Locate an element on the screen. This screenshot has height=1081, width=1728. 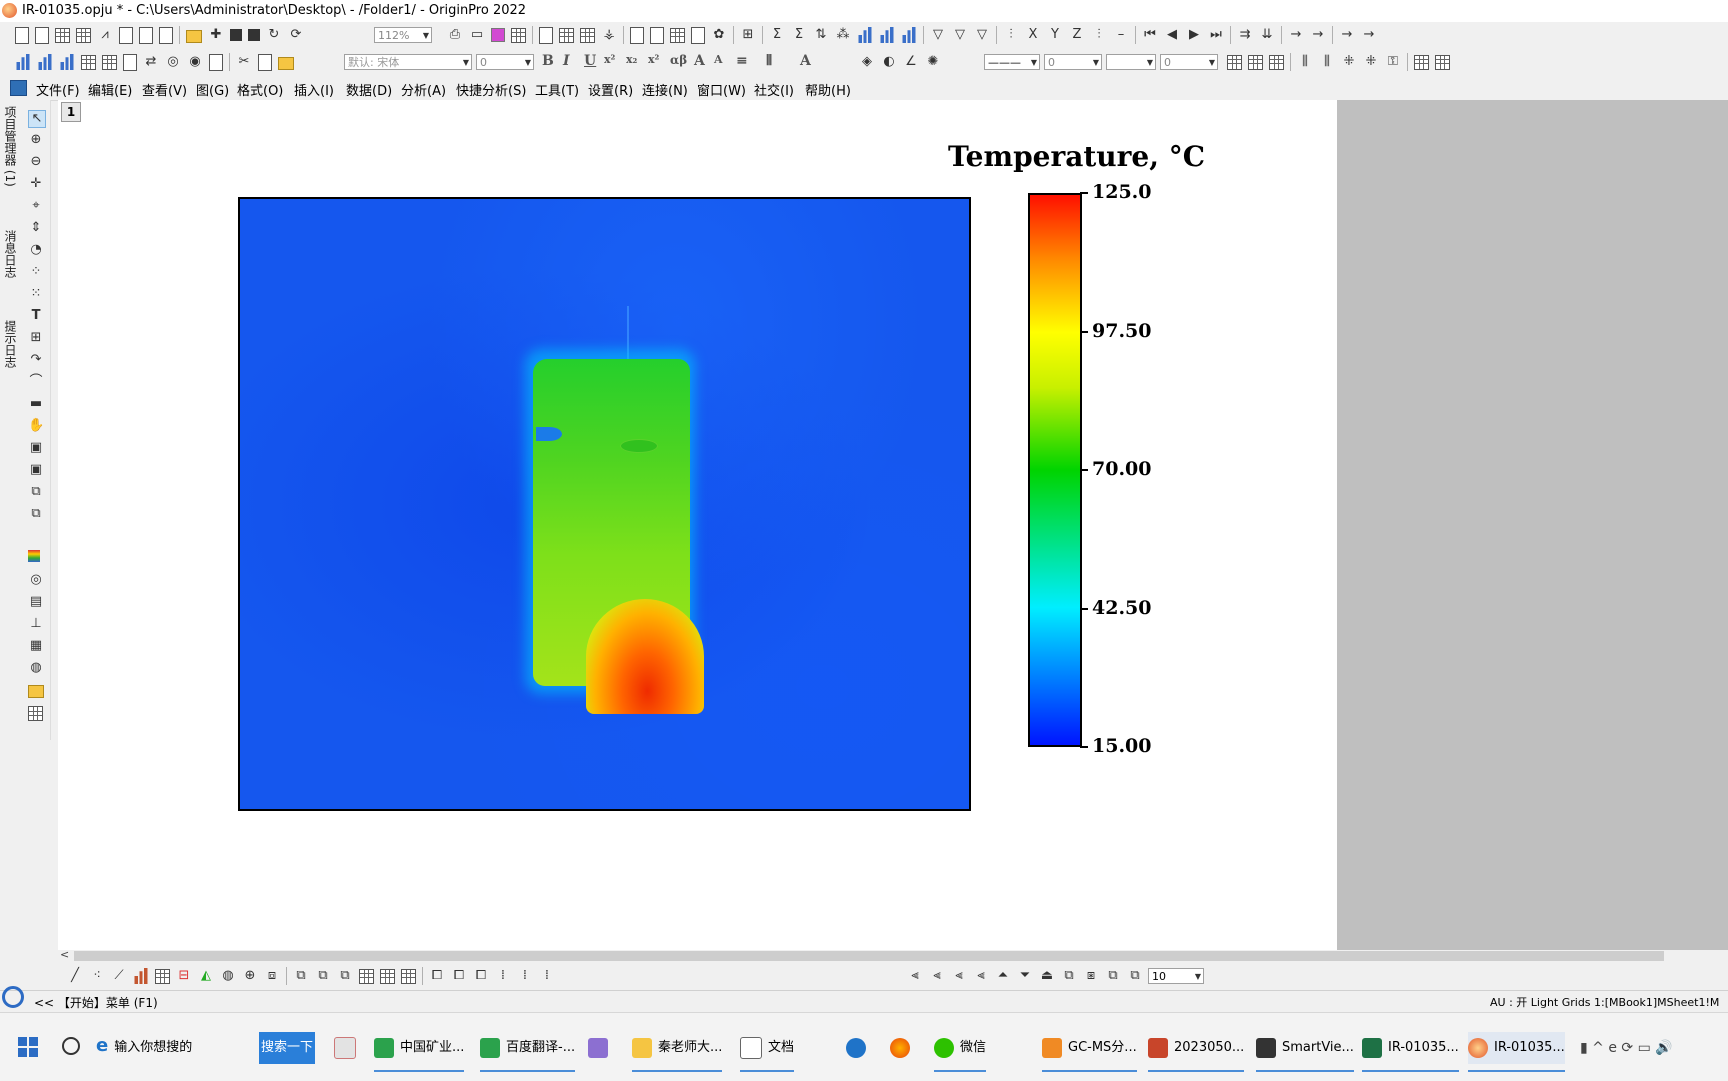
menu-view: 查看(V) is located at coordinates (164, 89).